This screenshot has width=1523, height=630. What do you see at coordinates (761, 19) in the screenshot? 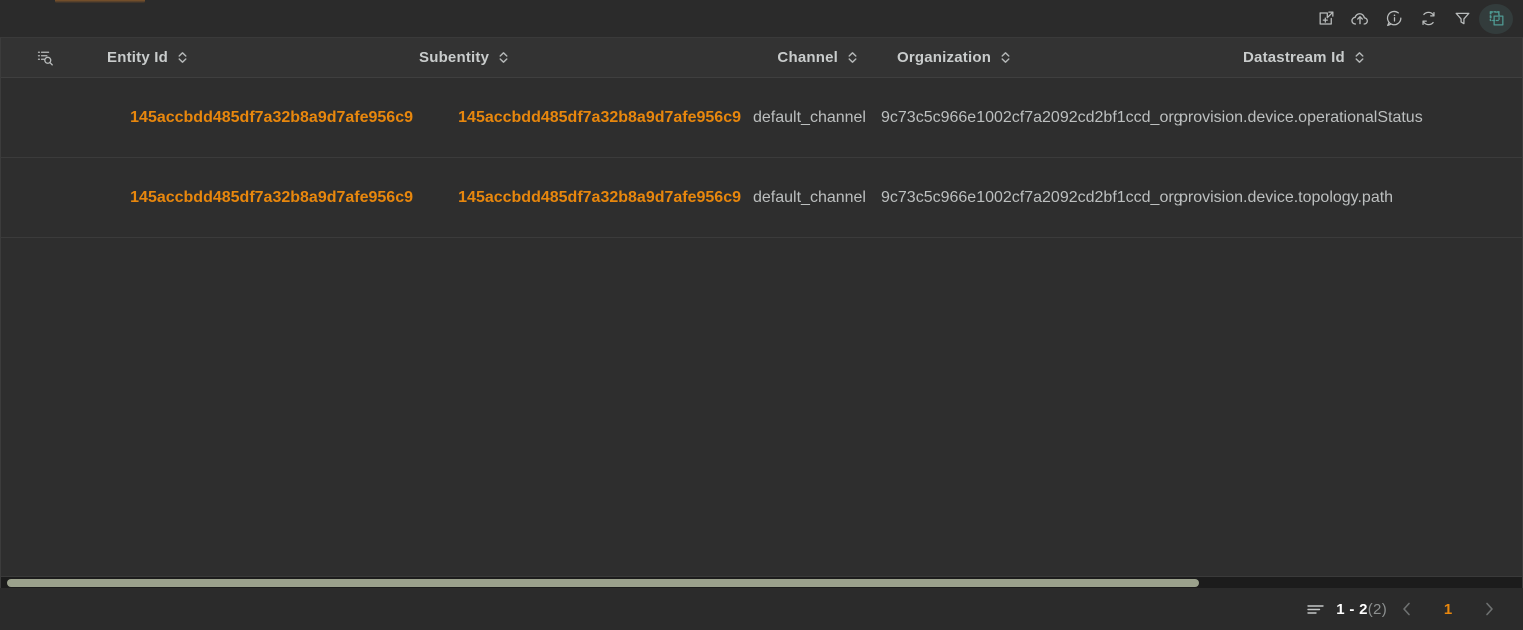
I see `toolbar` at bounding box center [761, 19].